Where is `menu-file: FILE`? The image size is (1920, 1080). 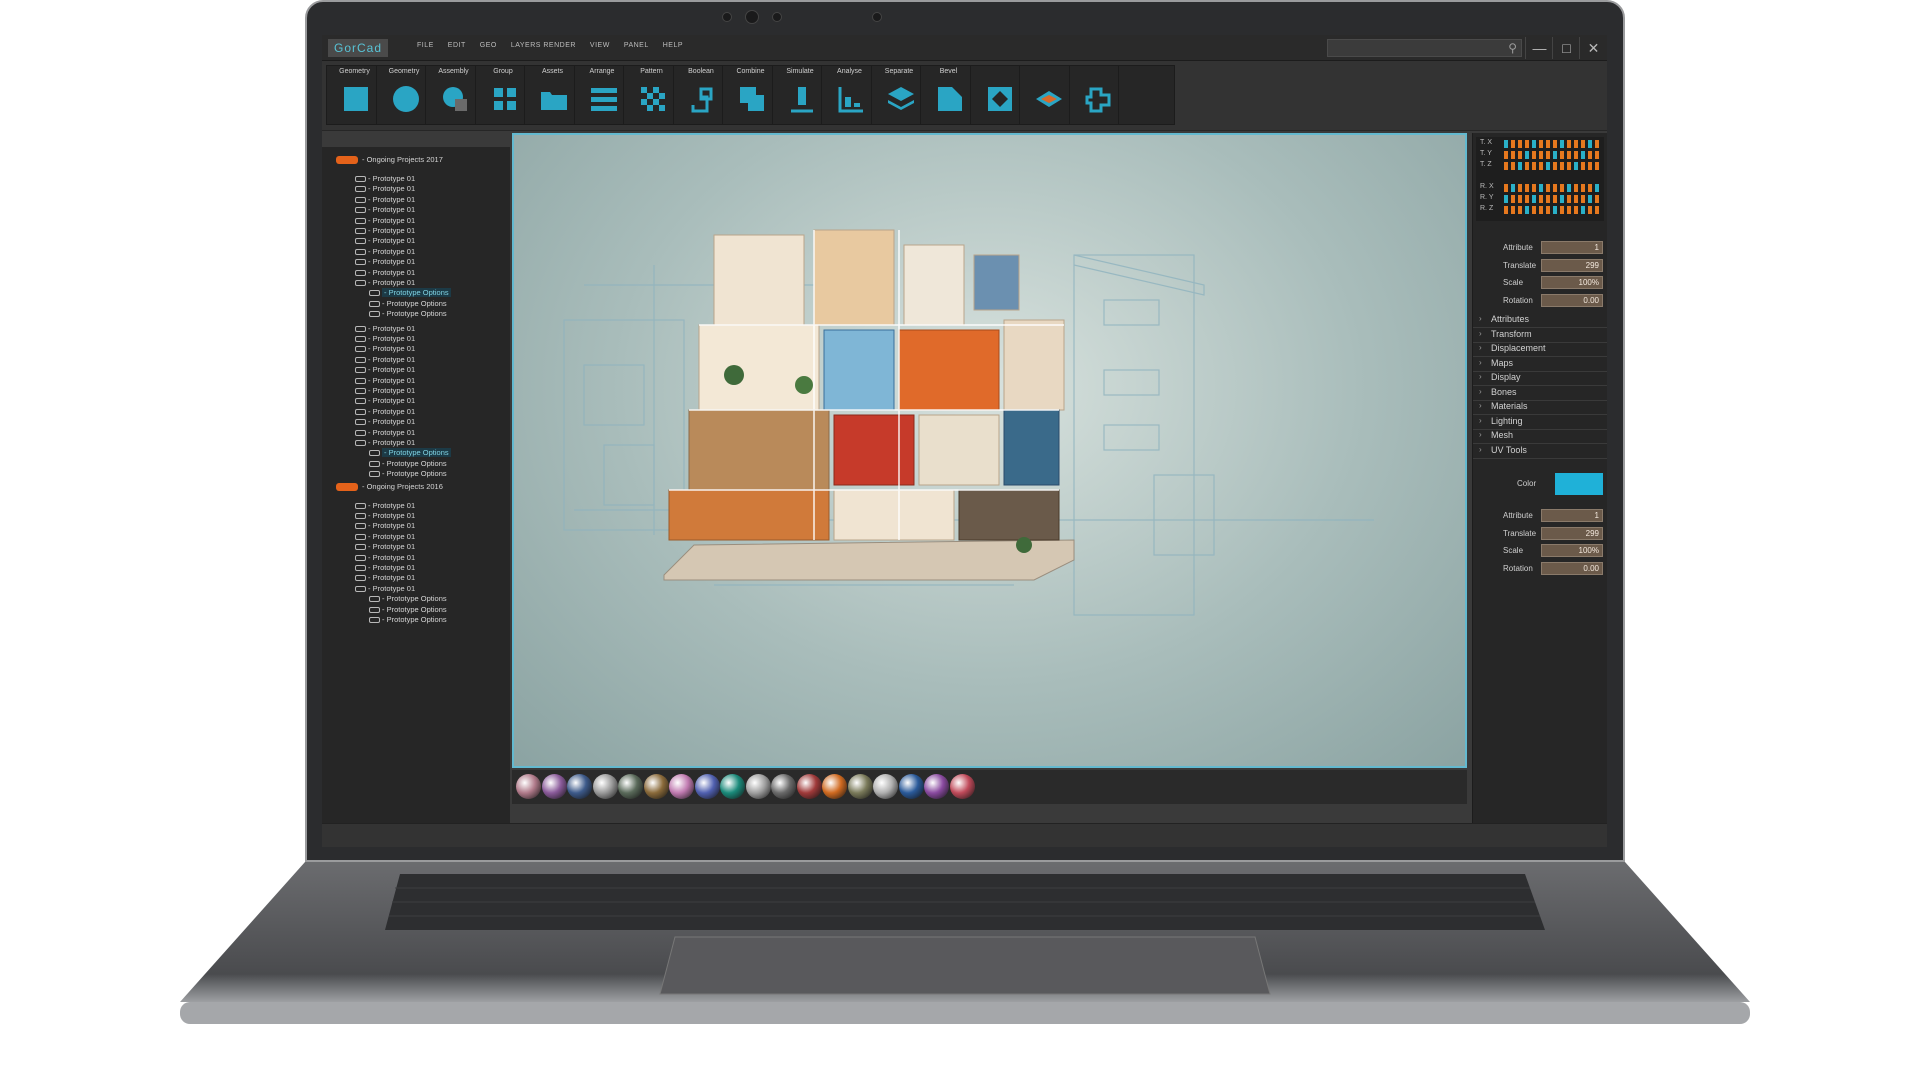
menu-file: FILE is located at coordinates (425, 45).